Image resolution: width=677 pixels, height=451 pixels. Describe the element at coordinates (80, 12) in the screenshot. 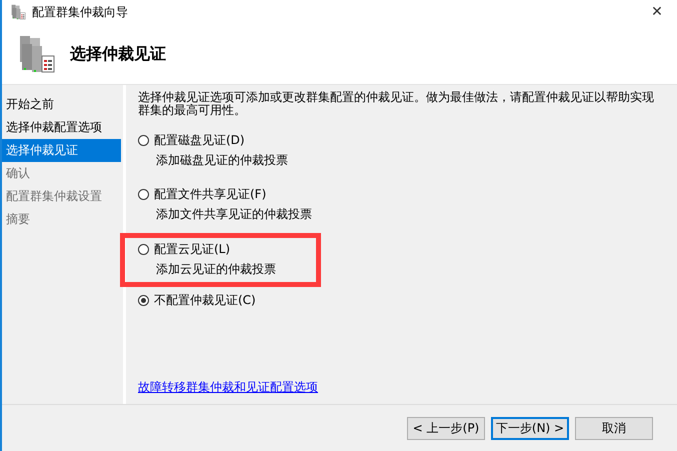

I see `window-title: 配置群集仲裁向导` at that location.